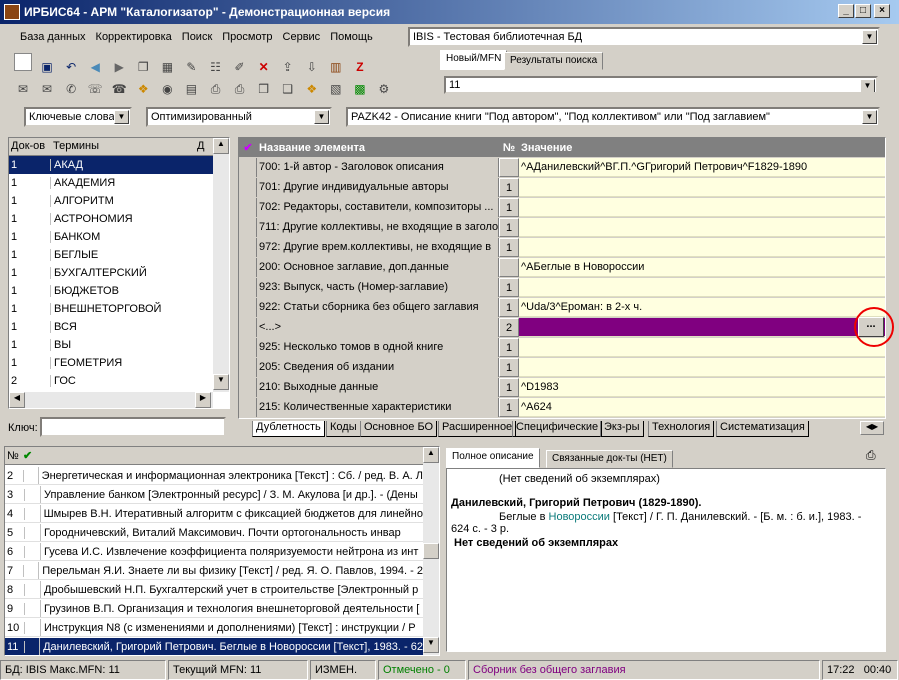 This screenshot has height=680, width=899. What do you see at coordinates (111, 273) in the screenshot?
I see `term-row: 1 БУХГАЛТЕРСКИЙ` at bounding box center [111, 273].